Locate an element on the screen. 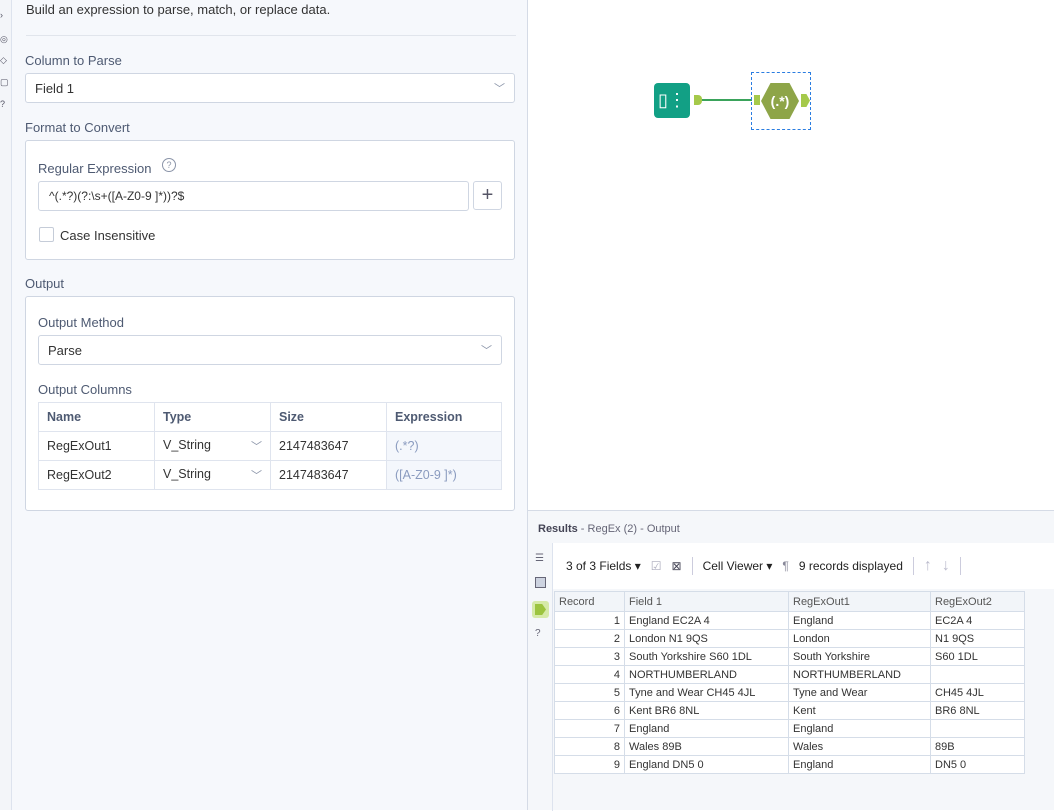 The width and height of the screenshot is (1054, 811). table-cell: South Yorkshire S60 1DL is located at coordinates (706, 656).